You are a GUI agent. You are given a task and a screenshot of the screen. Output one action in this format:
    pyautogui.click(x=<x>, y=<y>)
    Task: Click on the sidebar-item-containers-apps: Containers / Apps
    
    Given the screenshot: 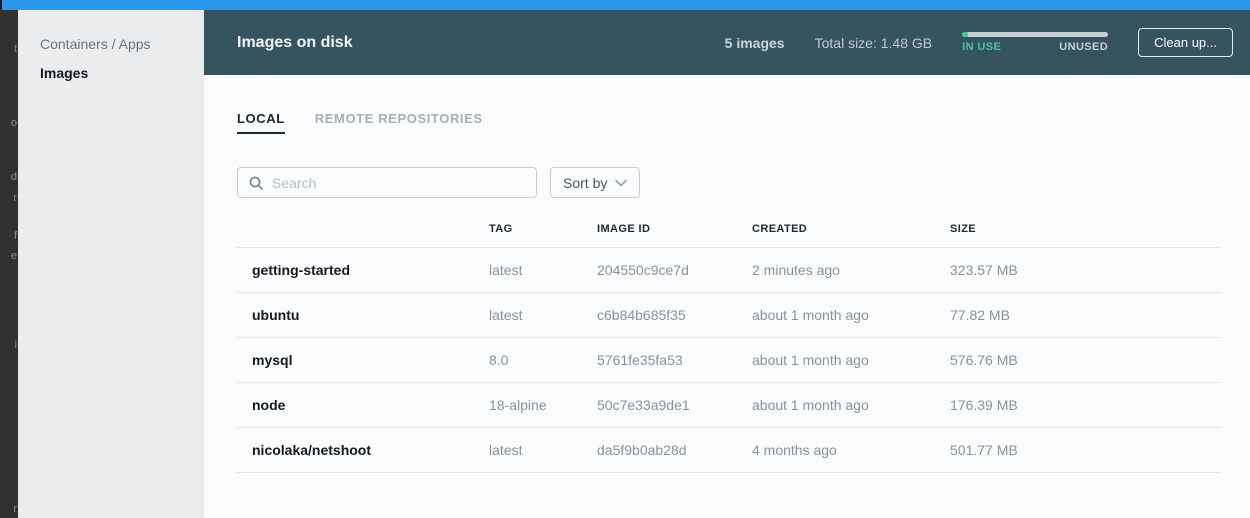 What is the action you would take?
    pyautogui.click(x=111, y=44)
    